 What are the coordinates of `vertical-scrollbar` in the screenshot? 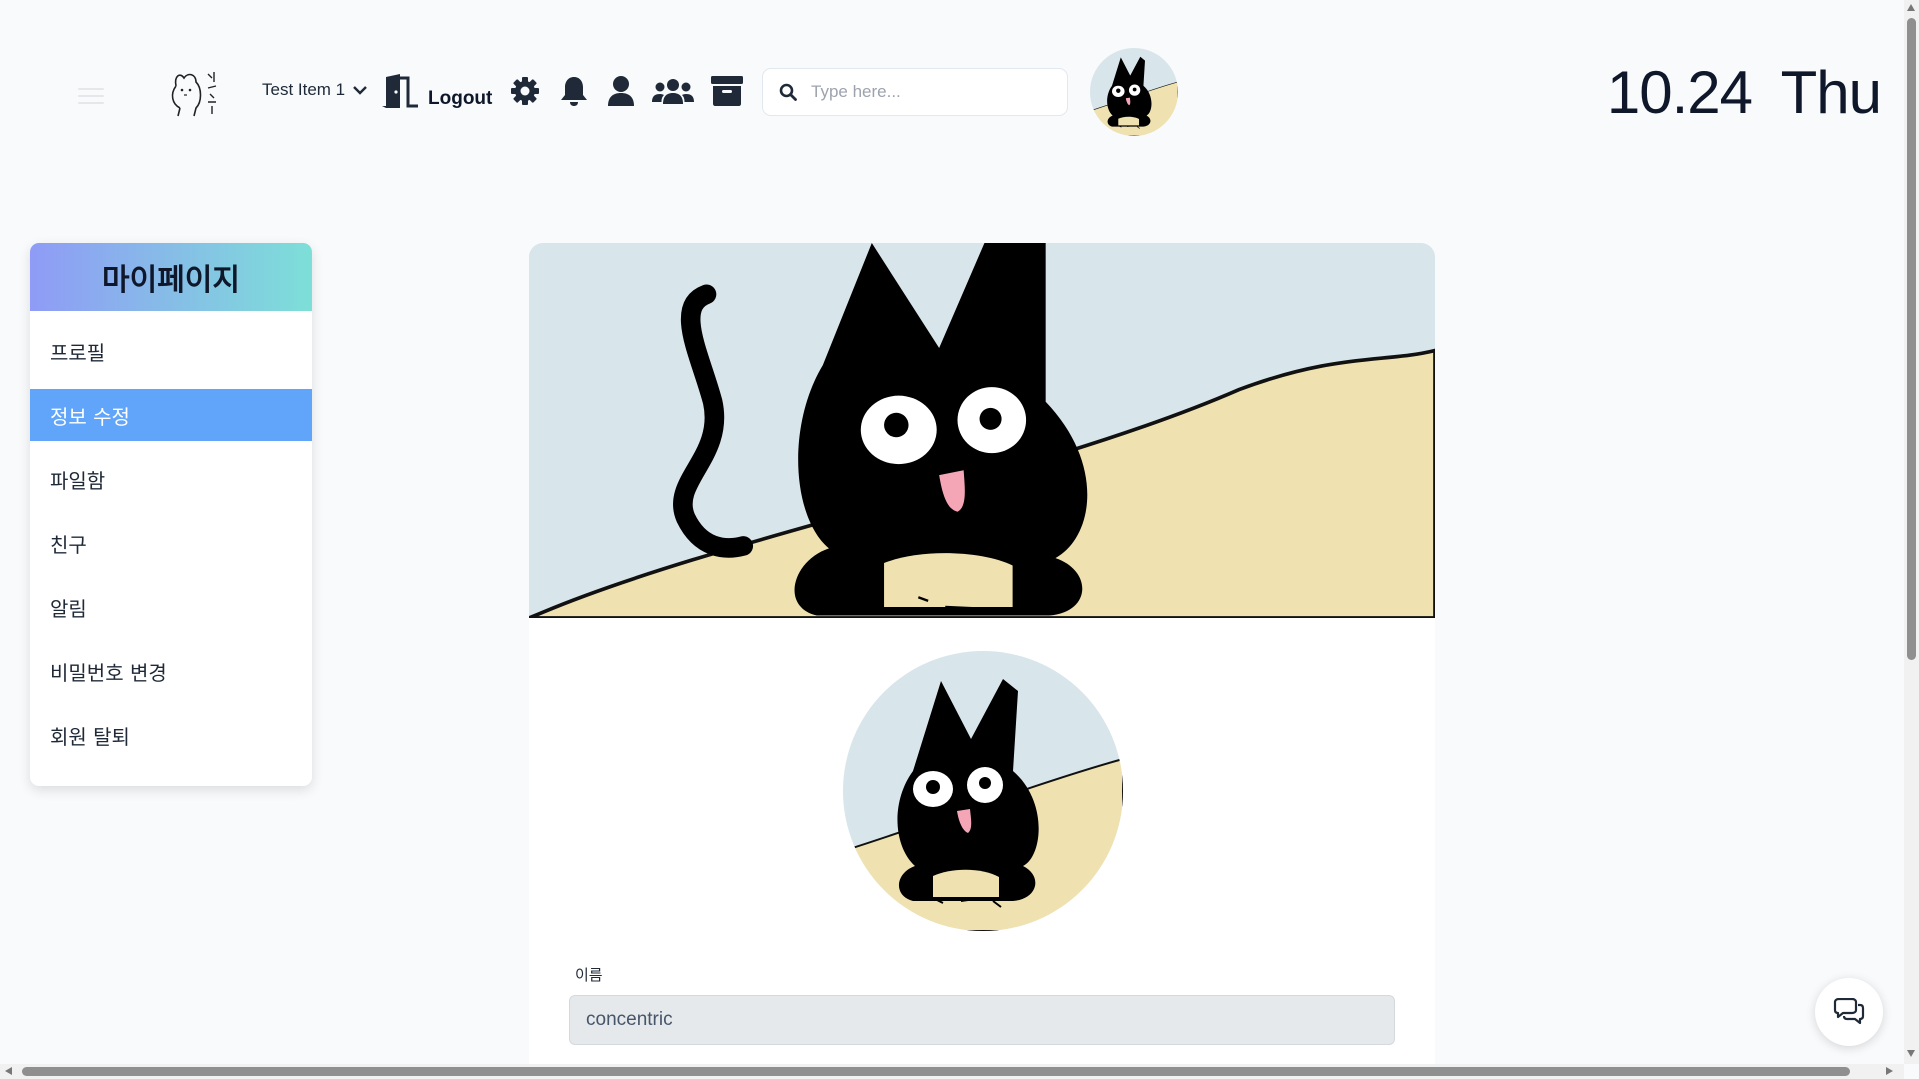 It's located at (1911, 532).